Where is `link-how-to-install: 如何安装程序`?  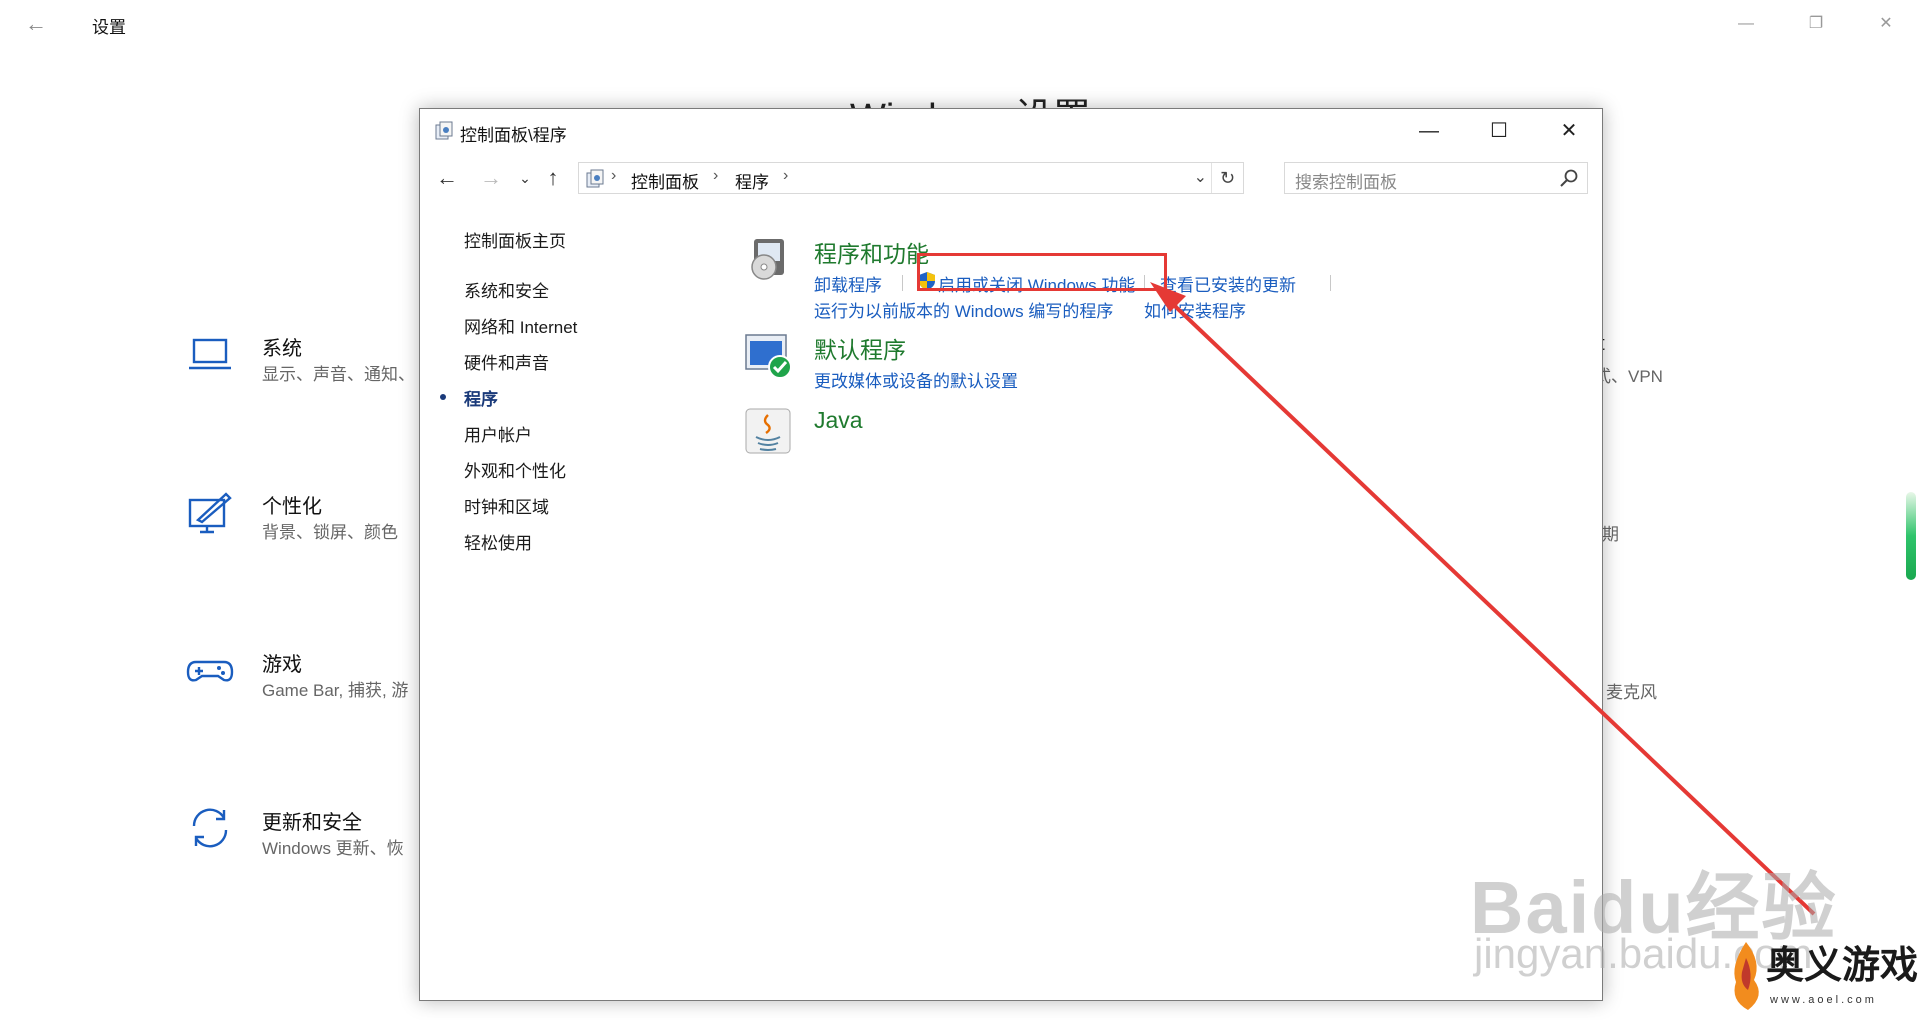
link-how-to-install: 如何安装程序 is located at coordinates (1195, 309).